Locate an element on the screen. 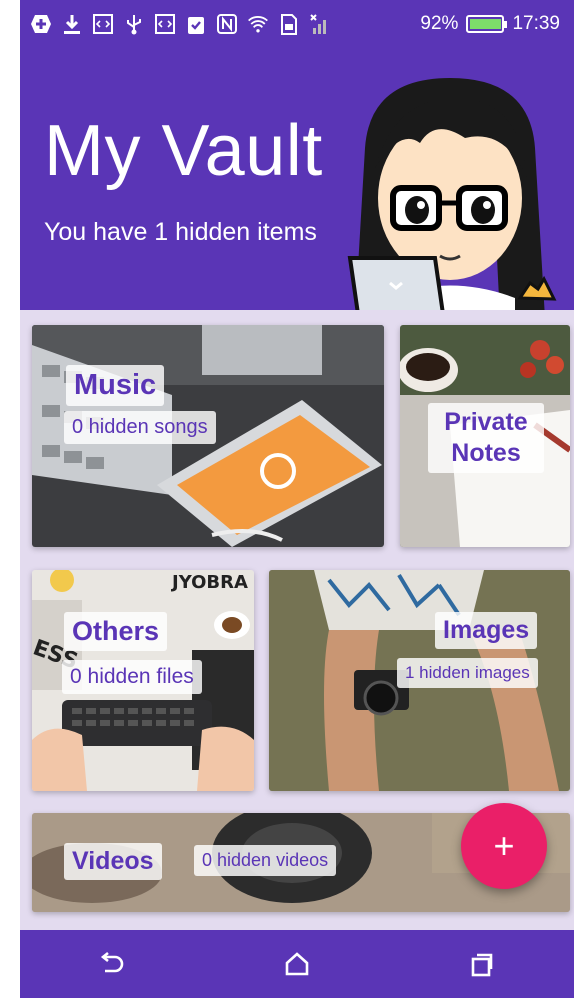 This screenshot has height=998, width=576. system-nav-bar is located at coordinates (297, 964).